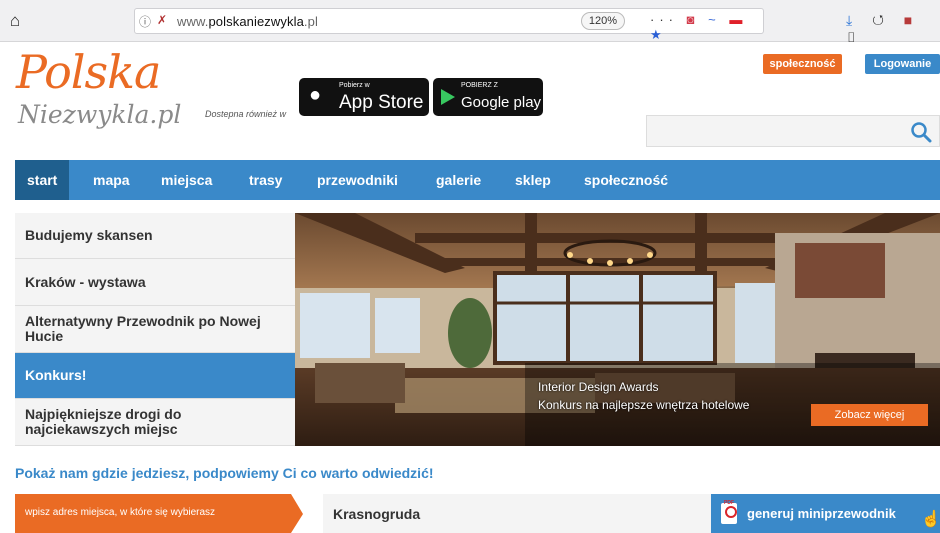 The height and width of the screenshot is (533, 940). What do you see at coordinates (882, 20) in the screenshot?
I see `history-icon: ↺` at bounding box center [882, 20].